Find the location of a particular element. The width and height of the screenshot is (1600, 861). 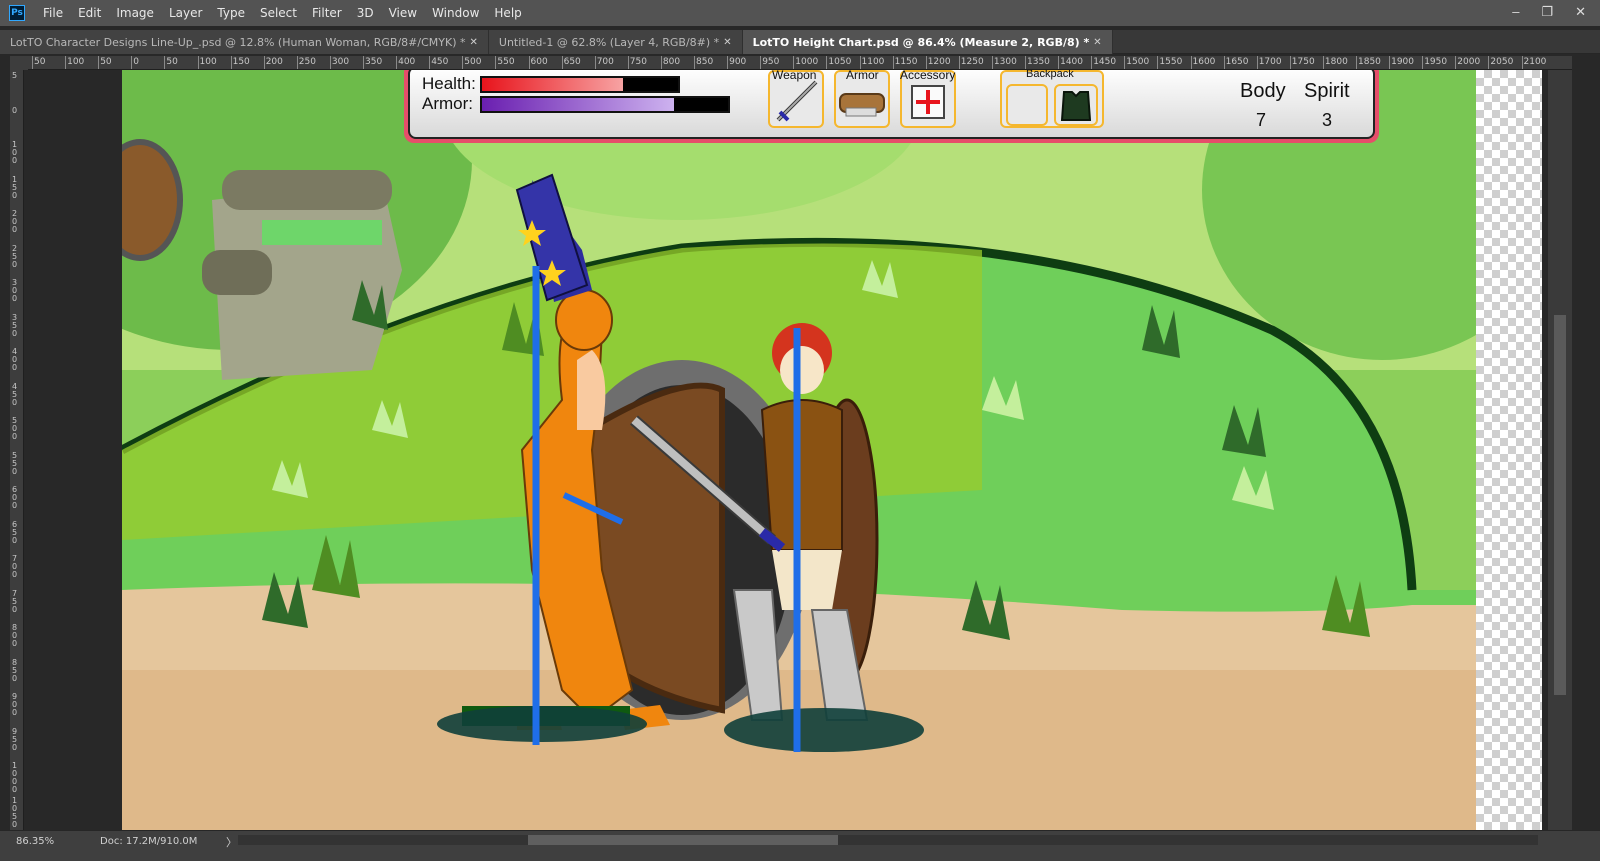

menu-edit: Edit is located at coordinates (89, 13).